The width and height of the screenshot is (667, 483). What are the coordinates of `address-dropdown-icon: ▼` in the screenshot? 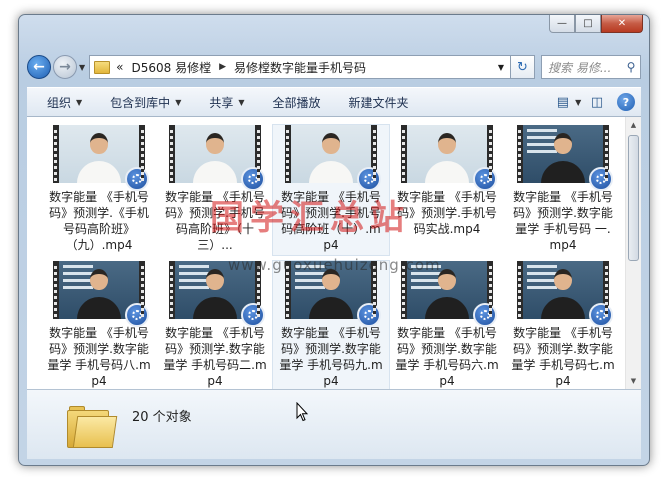 It's located at (501, 67).